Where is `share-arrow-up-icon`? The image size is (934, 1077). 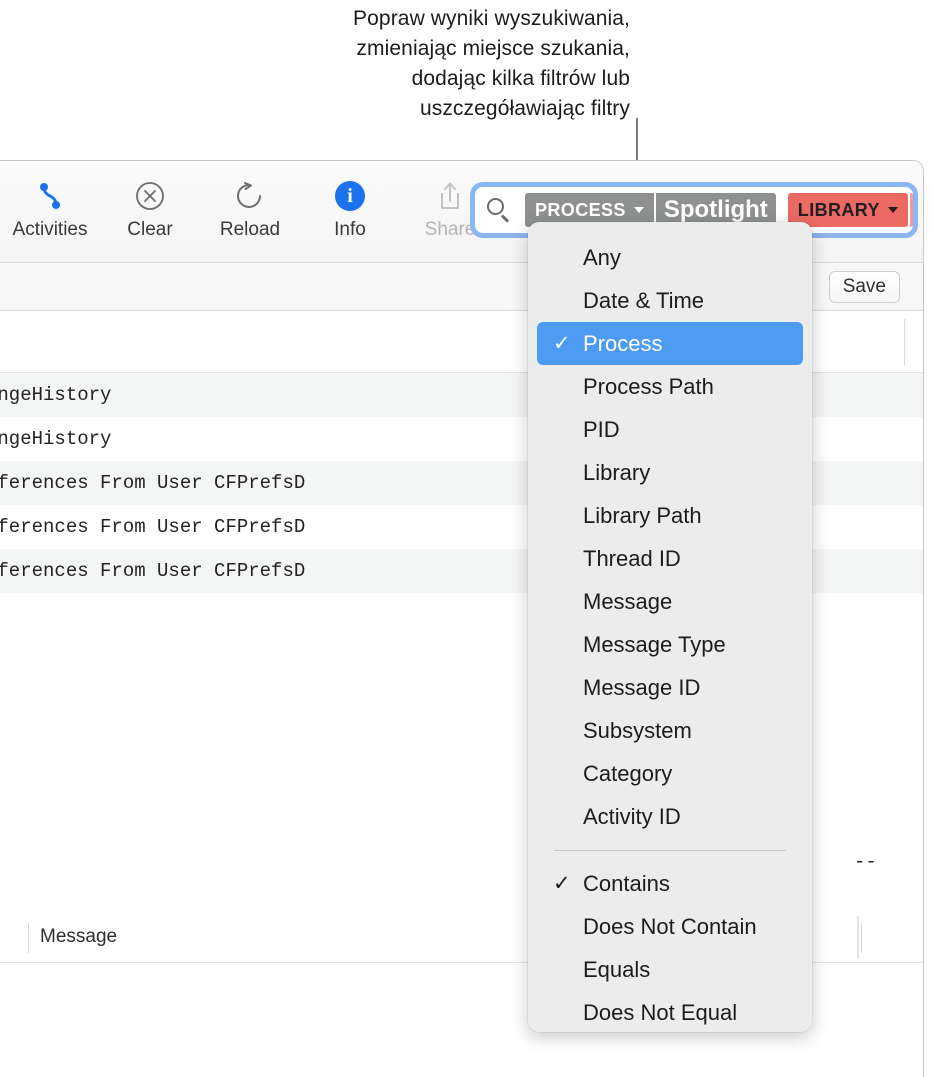
share-arrow-up-icon is located at coordinates (450, 196).